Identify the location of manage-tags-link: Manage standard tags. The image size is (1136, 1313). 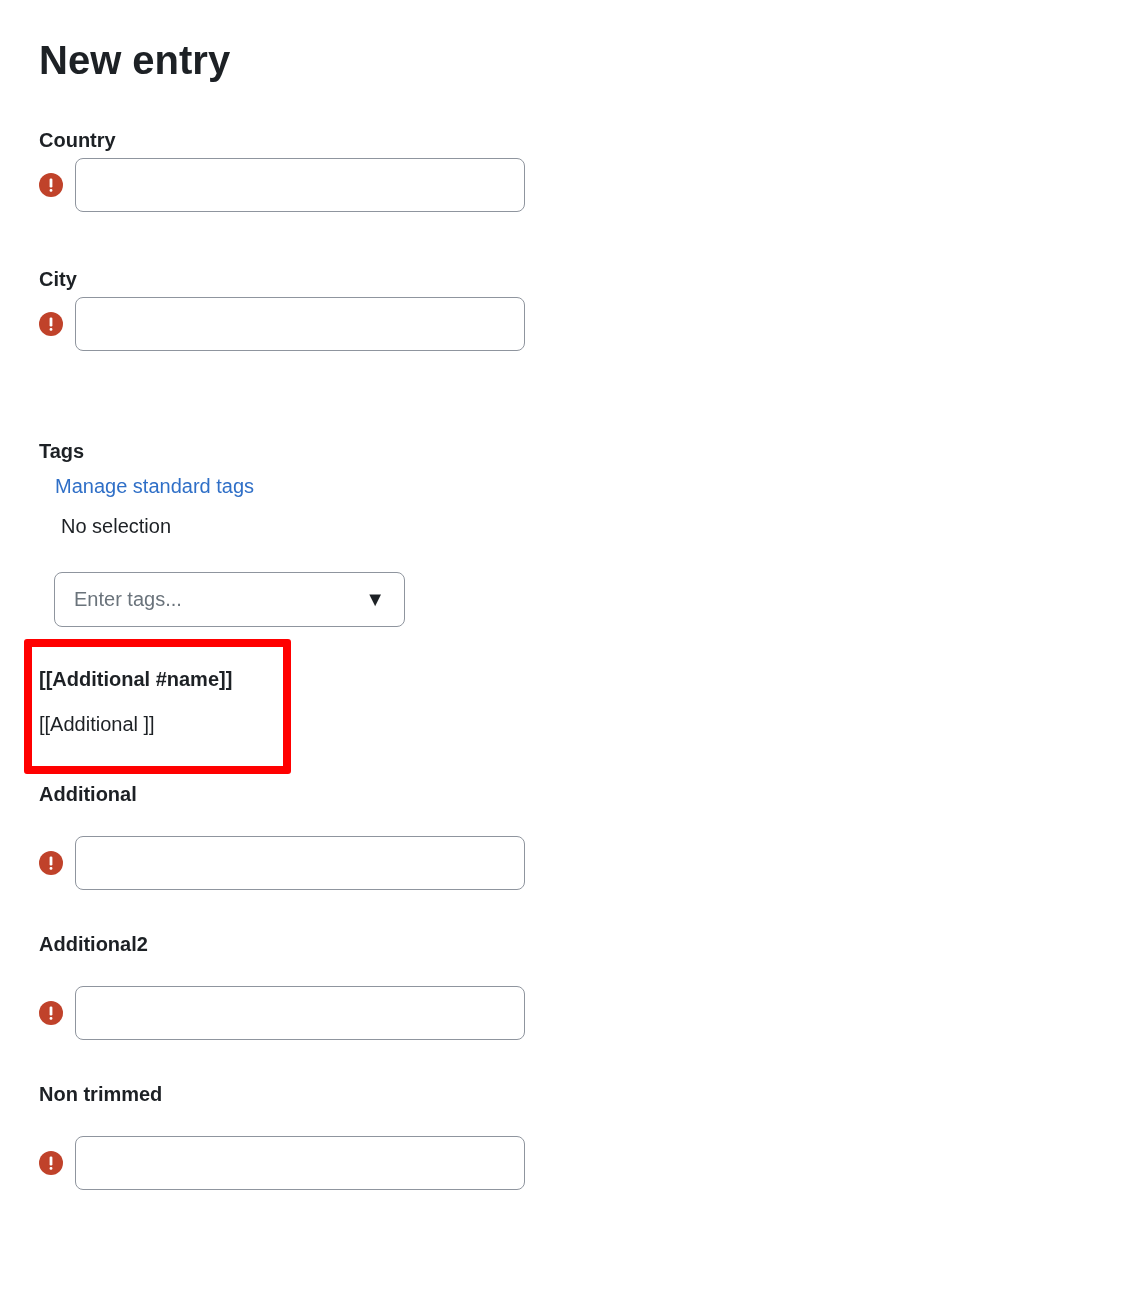
(155, 486).